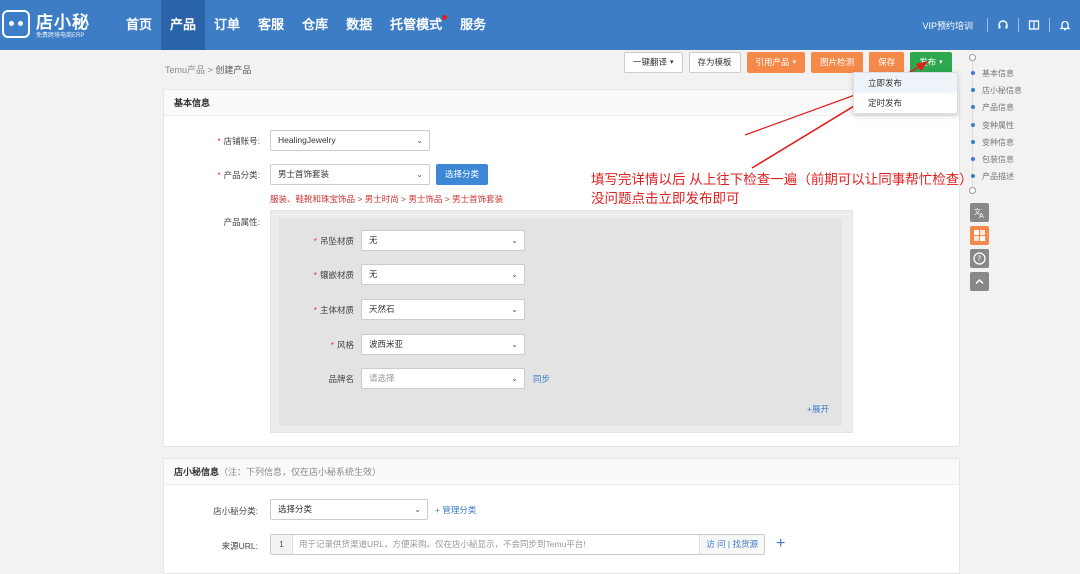 This screenshot has height=574, width=1080. I want to click on publish-button-label: 发布, so click(928, 62).